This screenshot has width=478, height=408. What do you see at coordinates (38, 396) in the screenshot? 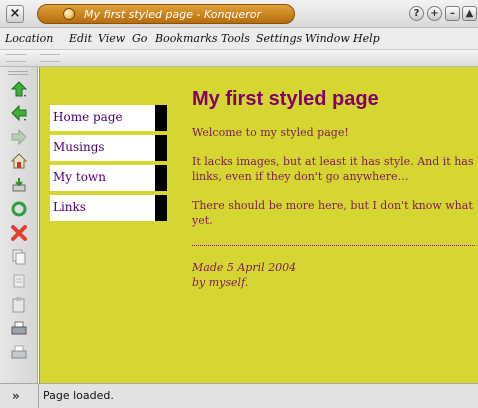
I see `status-separator` at bounding box center [38, 396].